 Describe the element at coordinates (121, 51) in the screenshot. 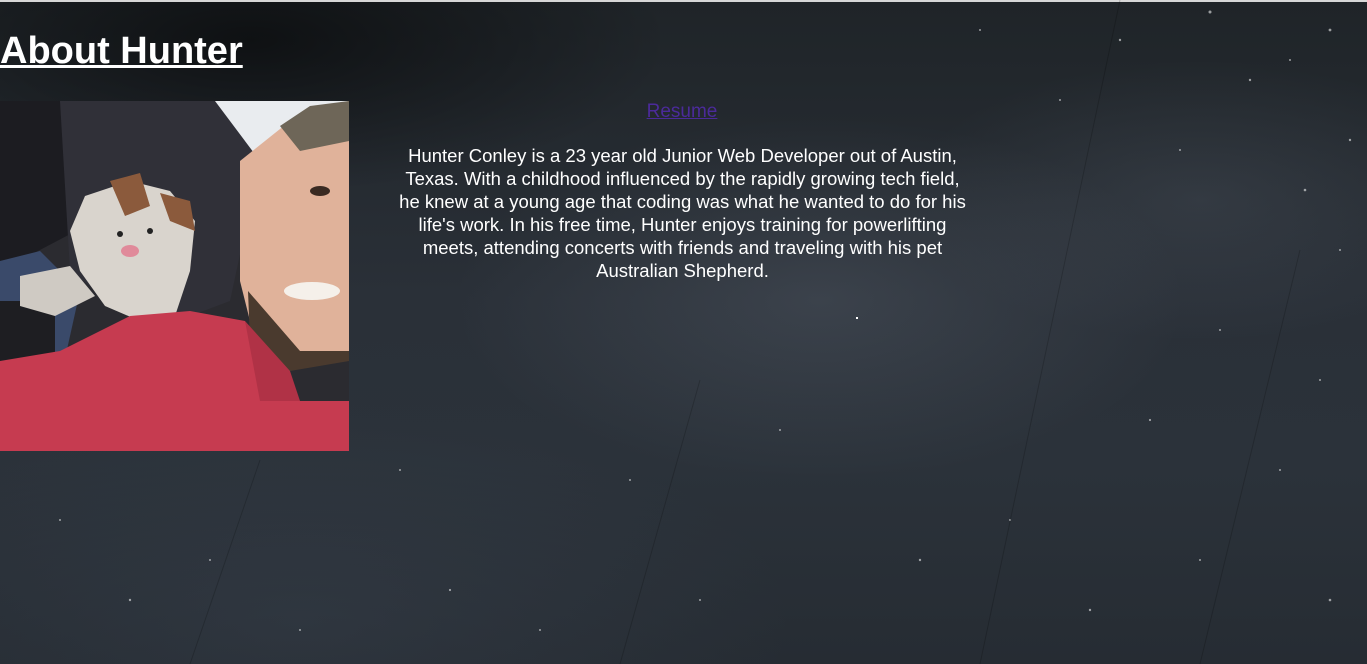

I see `page-title: About Hunter` at that location.